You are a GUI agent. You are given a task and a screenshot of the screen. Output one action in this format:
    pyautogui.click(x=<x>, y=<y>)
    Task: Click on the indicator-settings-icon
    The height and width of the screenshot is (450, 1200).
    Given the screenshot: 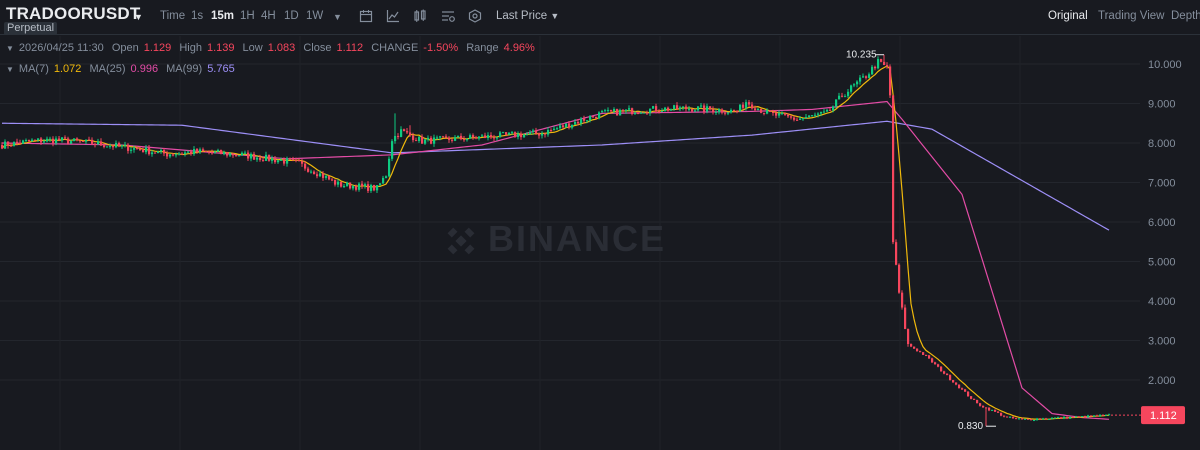 What is the action you would take?
    pyautogui.click(x=448, y=16)
    